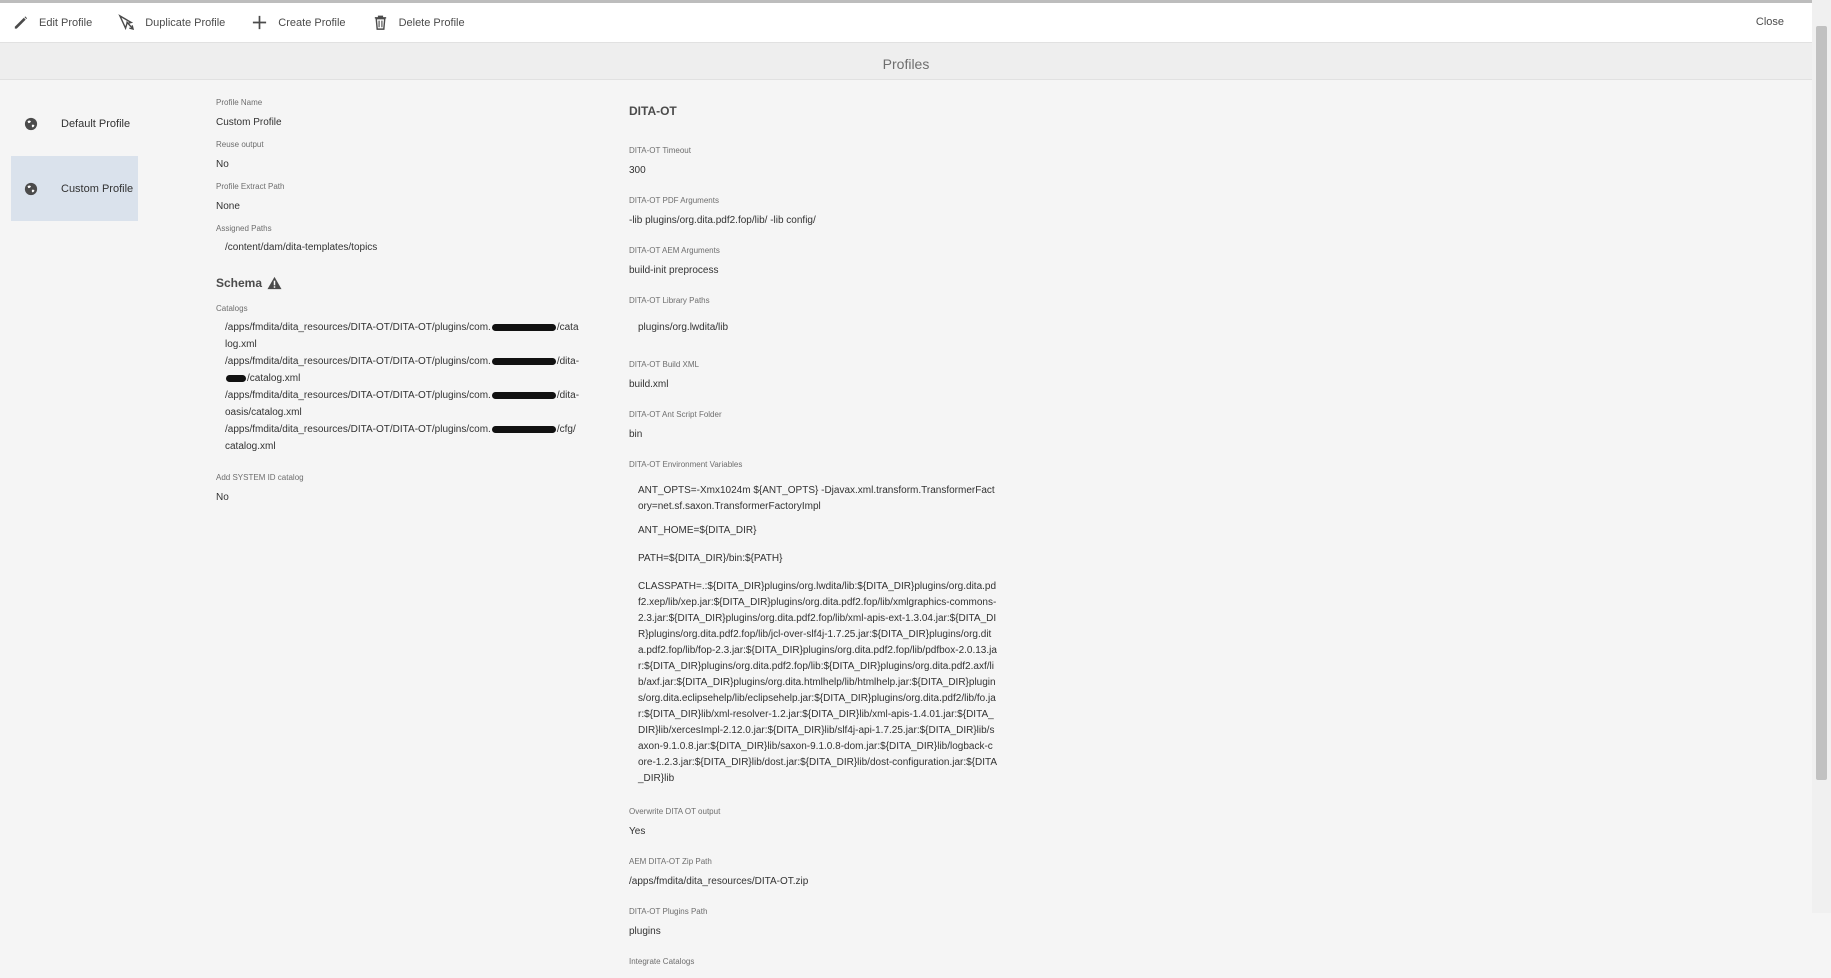 The width and height of the screenshot is (1831, 978). I want to click on field-value: plugins, so click(645, 931).